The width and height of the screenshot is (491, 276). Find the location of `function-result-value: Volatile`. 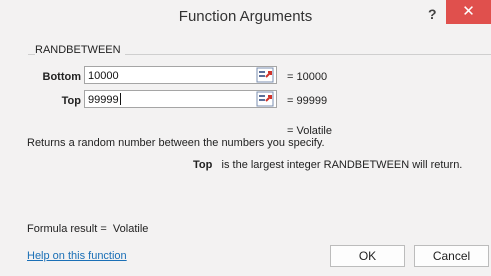

function-result-value: Volatile is located at coordinates (314, 131).